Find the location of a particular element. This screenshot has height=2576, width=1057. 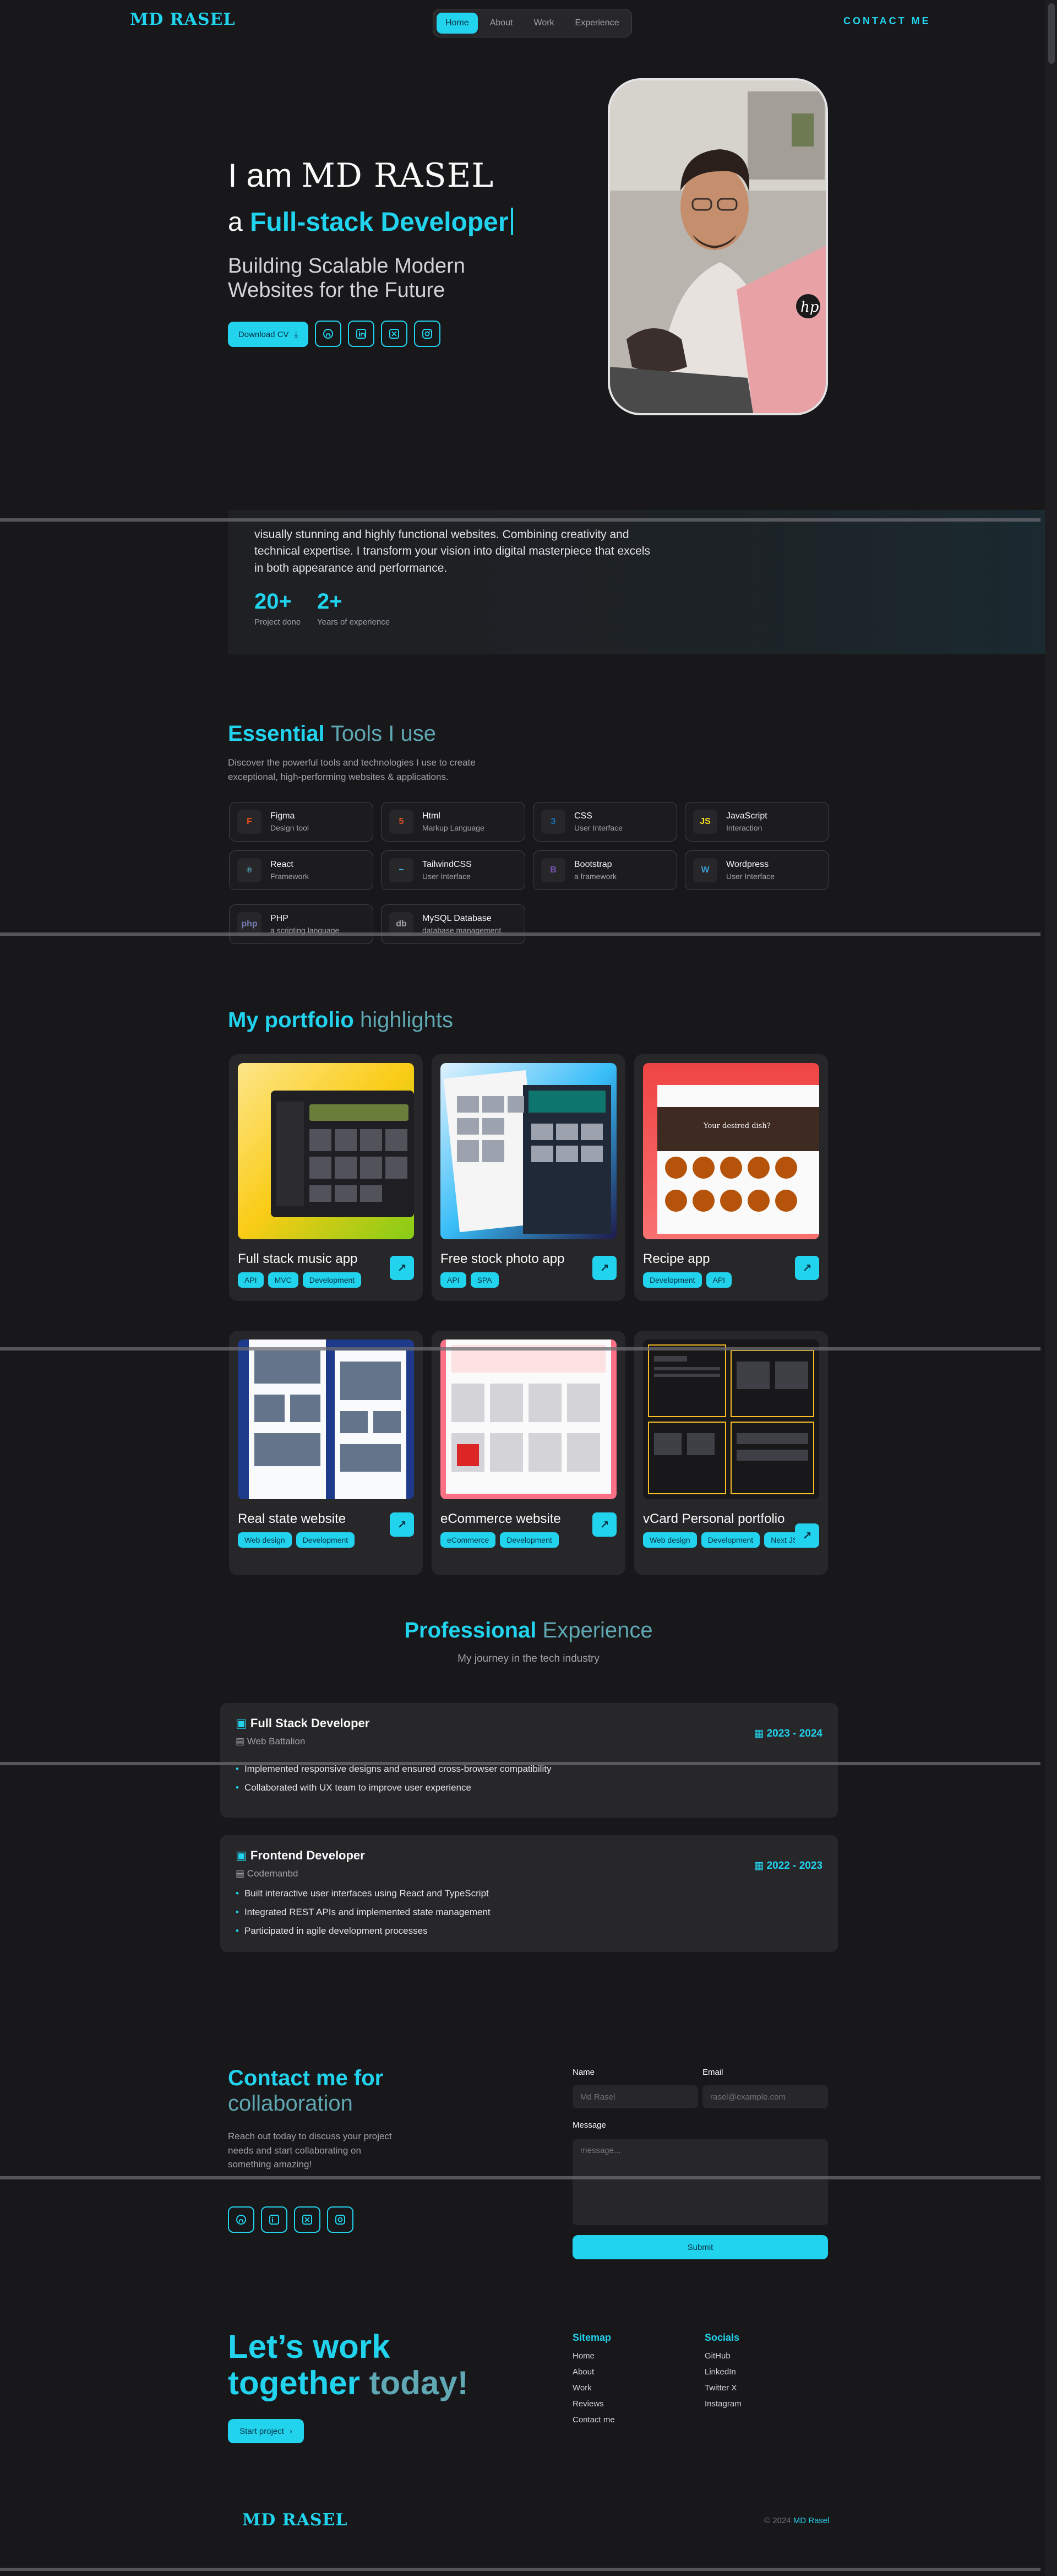

portfolio-title-stock: Free stock photo app is located at coordinates (503, 1258).